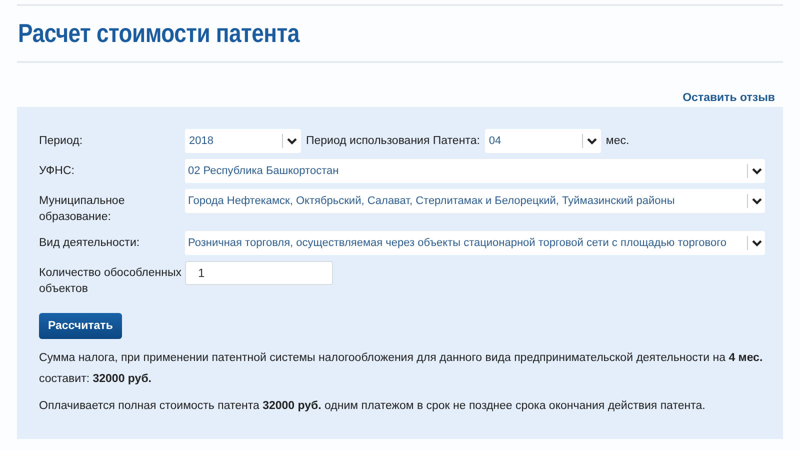 Image resolution: width=800 pixels, height=450 pixels. What do you see at coordinates (372, 406) in the screenshot?
I see `result-text: Оплачивается полная стоимость патента 32000 руб. одним платежом в срок не позднее срока окончания действия патента.` at bounding box center [372, 406].